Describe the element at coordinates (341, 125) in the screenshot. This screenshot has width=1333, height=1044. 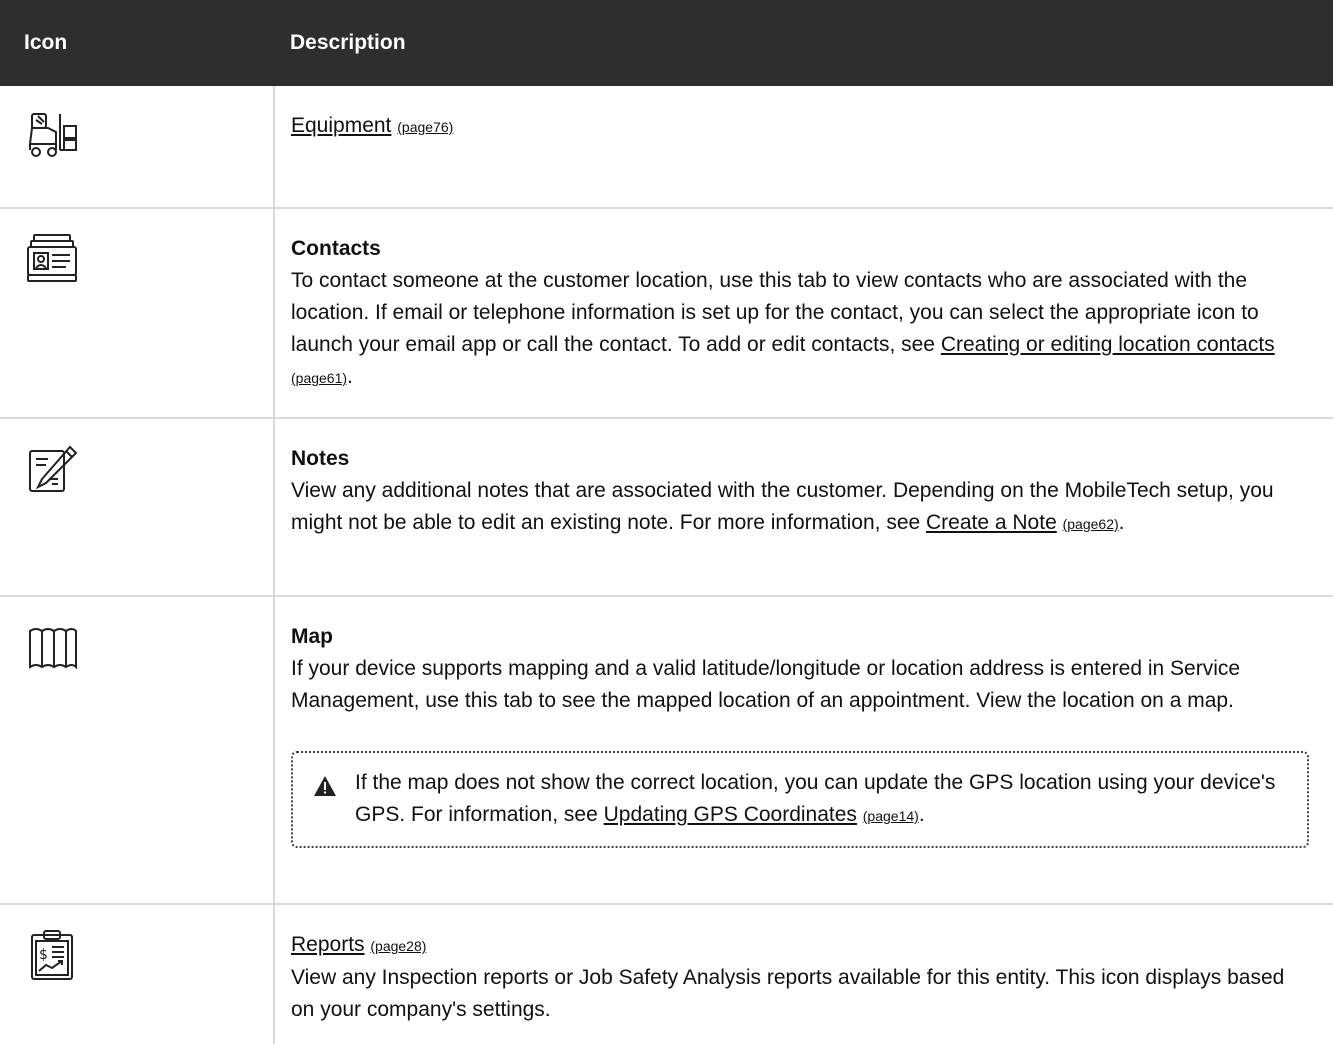
I see `equipment-link: Equipment` at that location.